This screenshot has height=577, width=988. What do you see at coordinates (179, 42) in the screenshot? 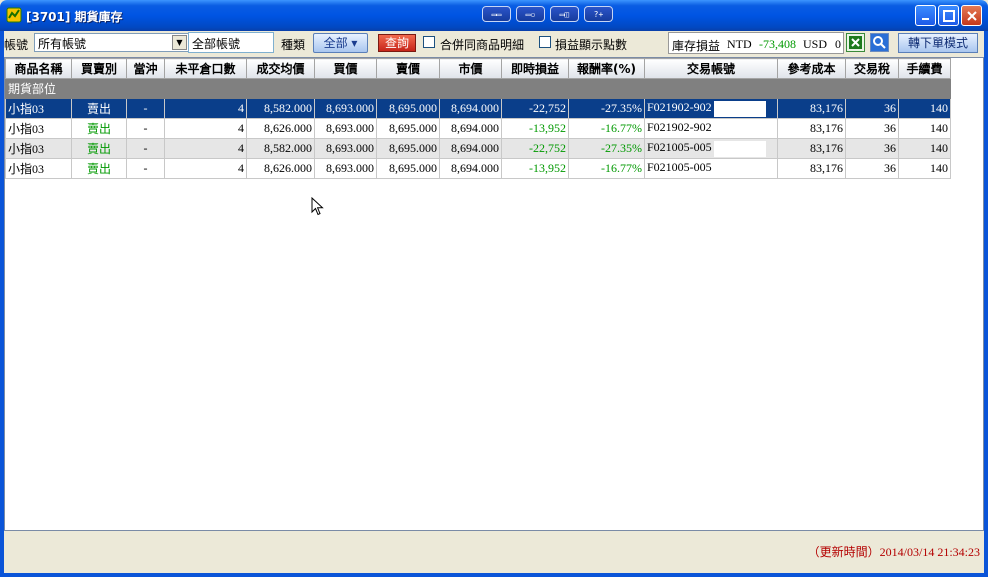
I see `chevron-down-icon: ▼` at bounding box center [179, 42].